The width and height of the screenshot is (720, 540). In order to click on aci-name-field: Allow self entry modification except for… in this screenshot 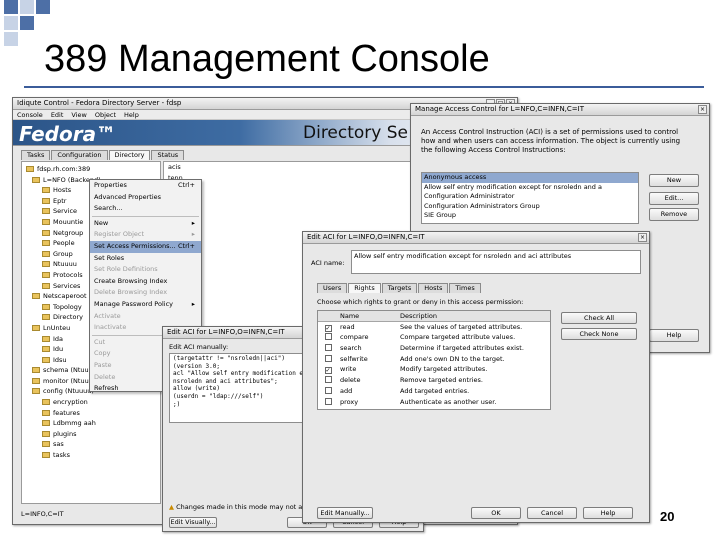, I will do `click(496, 262)`.